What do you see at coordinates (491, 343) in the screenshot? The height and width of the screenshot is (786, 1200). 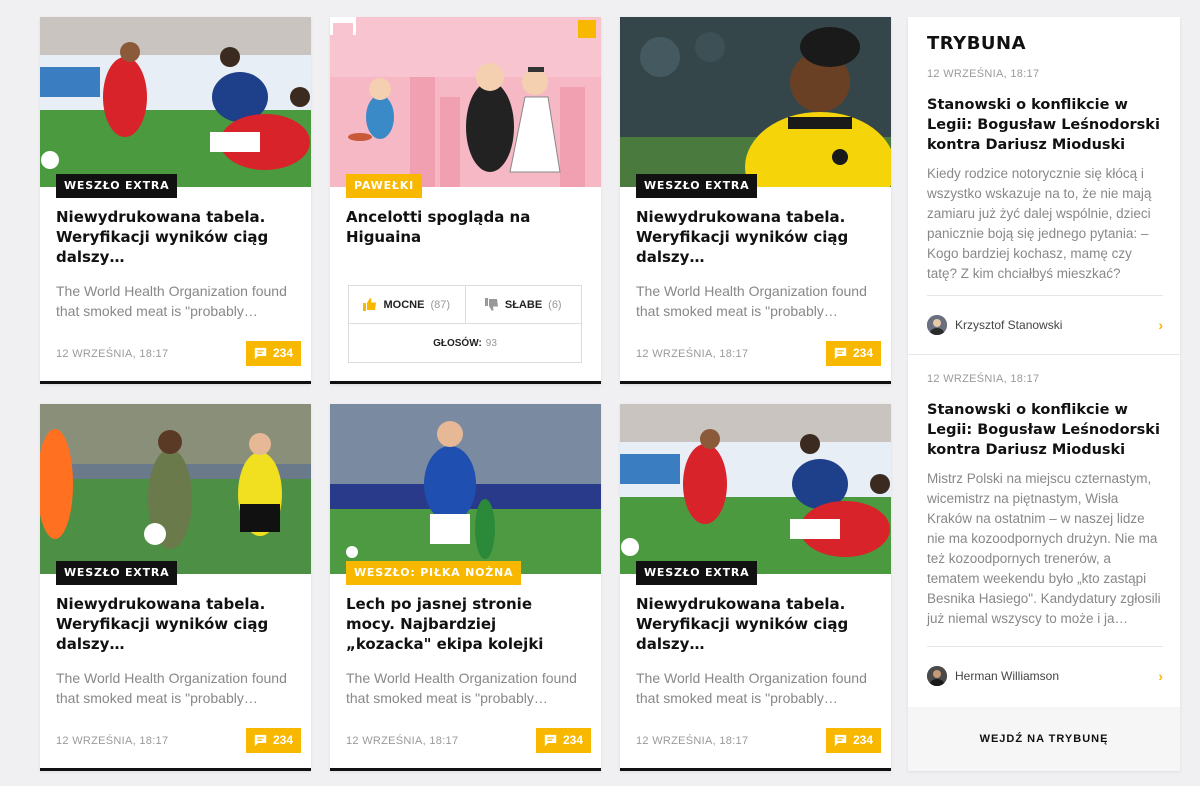 I see `vote-total-count: 93` at bounding box center [491, 343].